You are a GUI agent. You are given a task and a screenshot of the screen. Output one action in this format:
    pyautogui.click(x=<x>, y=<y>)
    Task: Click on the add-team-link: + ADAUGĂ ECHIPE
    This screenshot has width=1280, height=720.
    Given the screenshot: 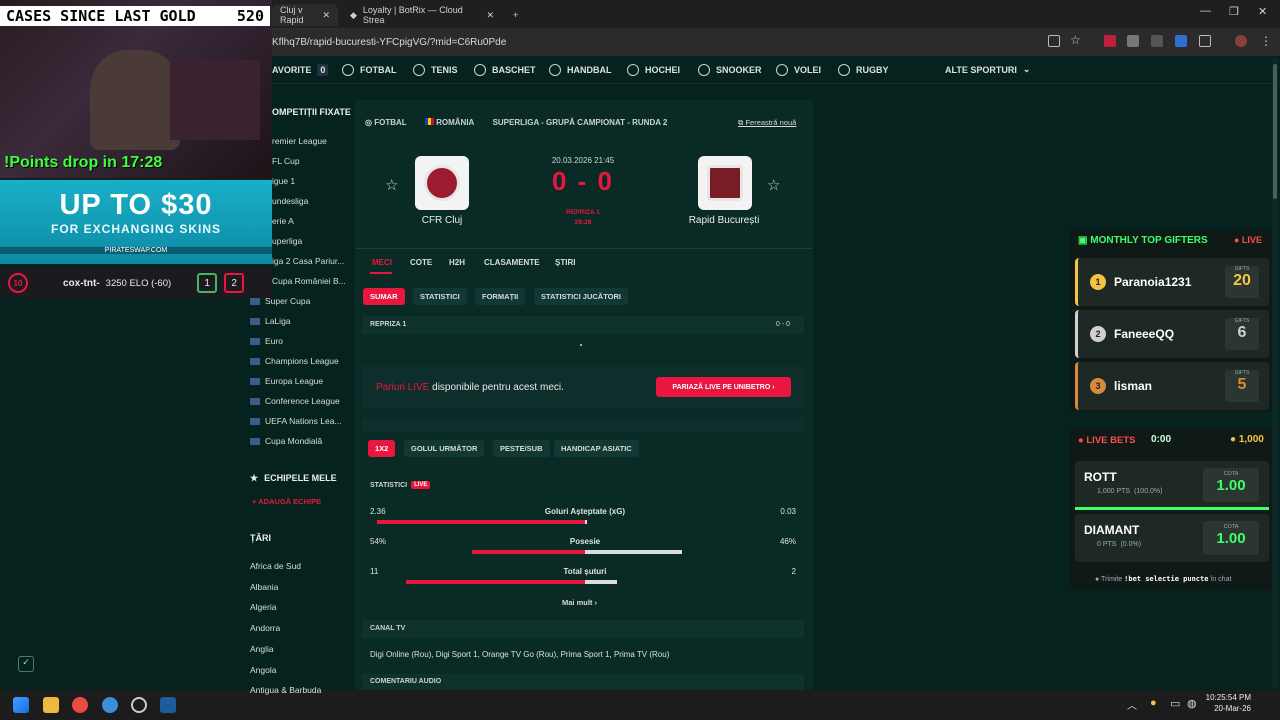 What is the action you would take?
    pyautogui.click(x=286, y=501)
    